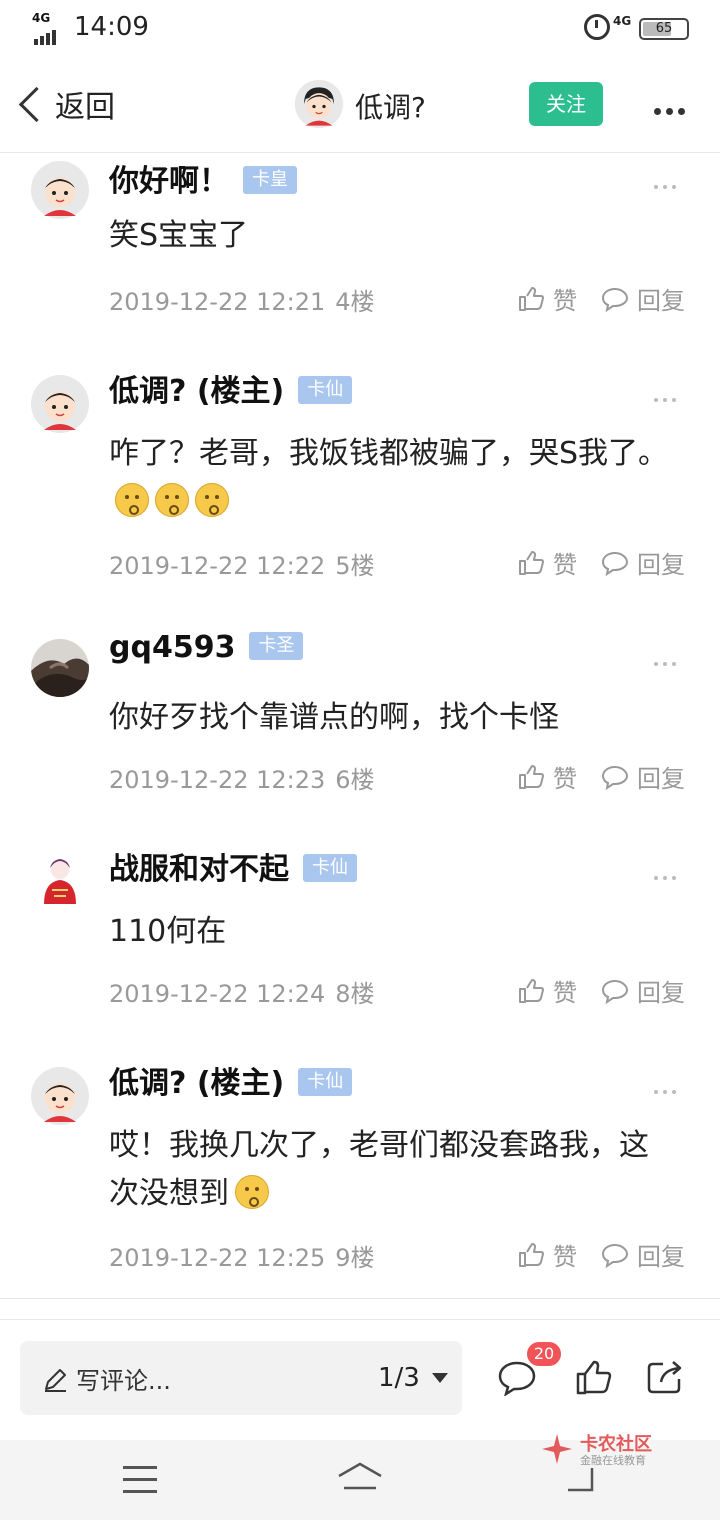 The image size is (720, 1520). What do you see at coordinates (111, 27) in the screenshot?
I see `clock: 14:09` at bounding box center [111, 27].